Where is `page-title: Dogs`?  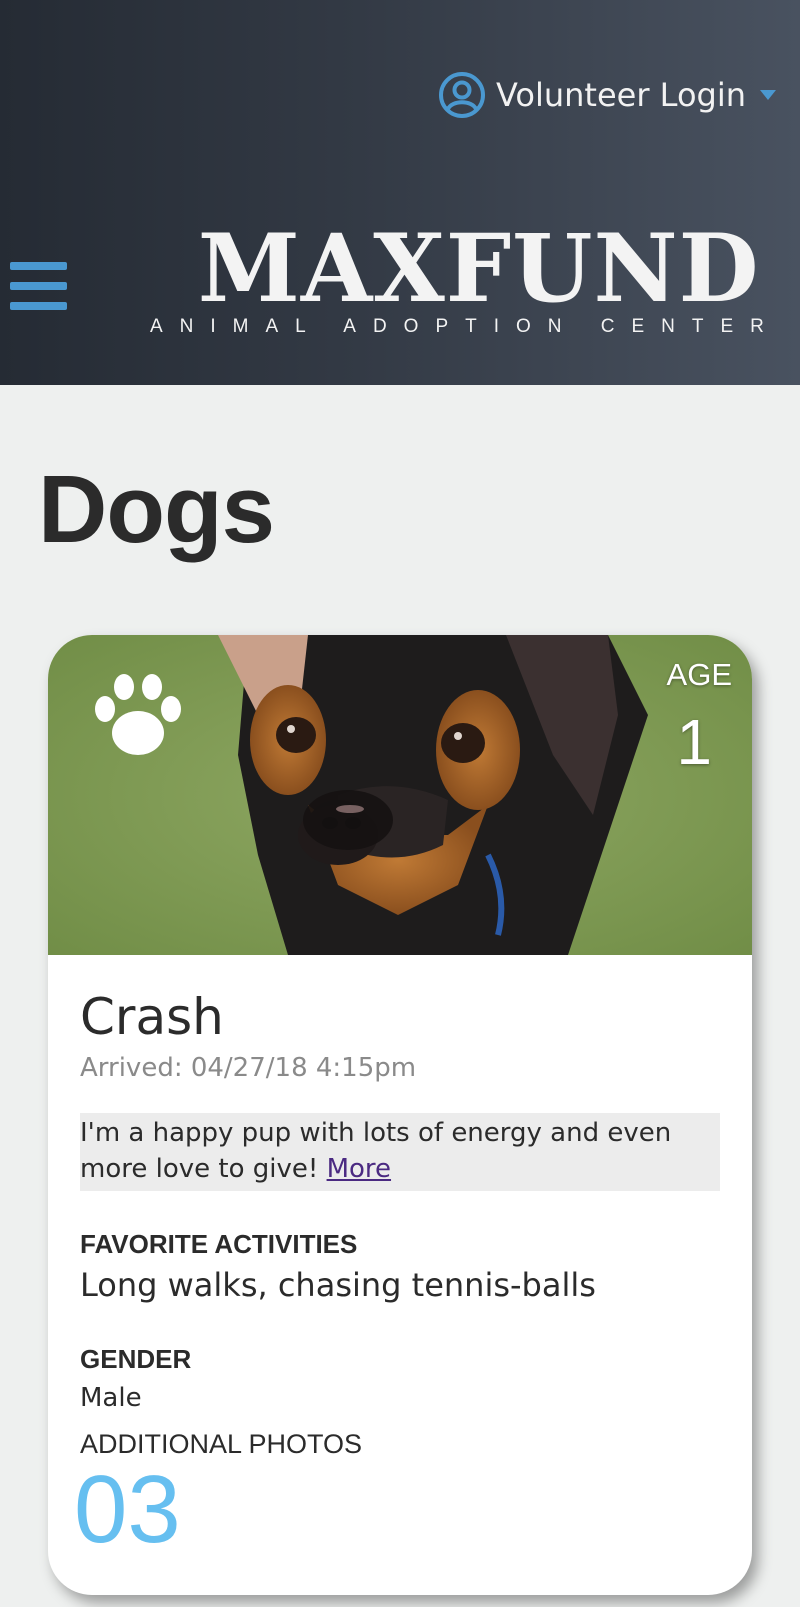
page-title: Dogs is located at coordinates (156, 509).